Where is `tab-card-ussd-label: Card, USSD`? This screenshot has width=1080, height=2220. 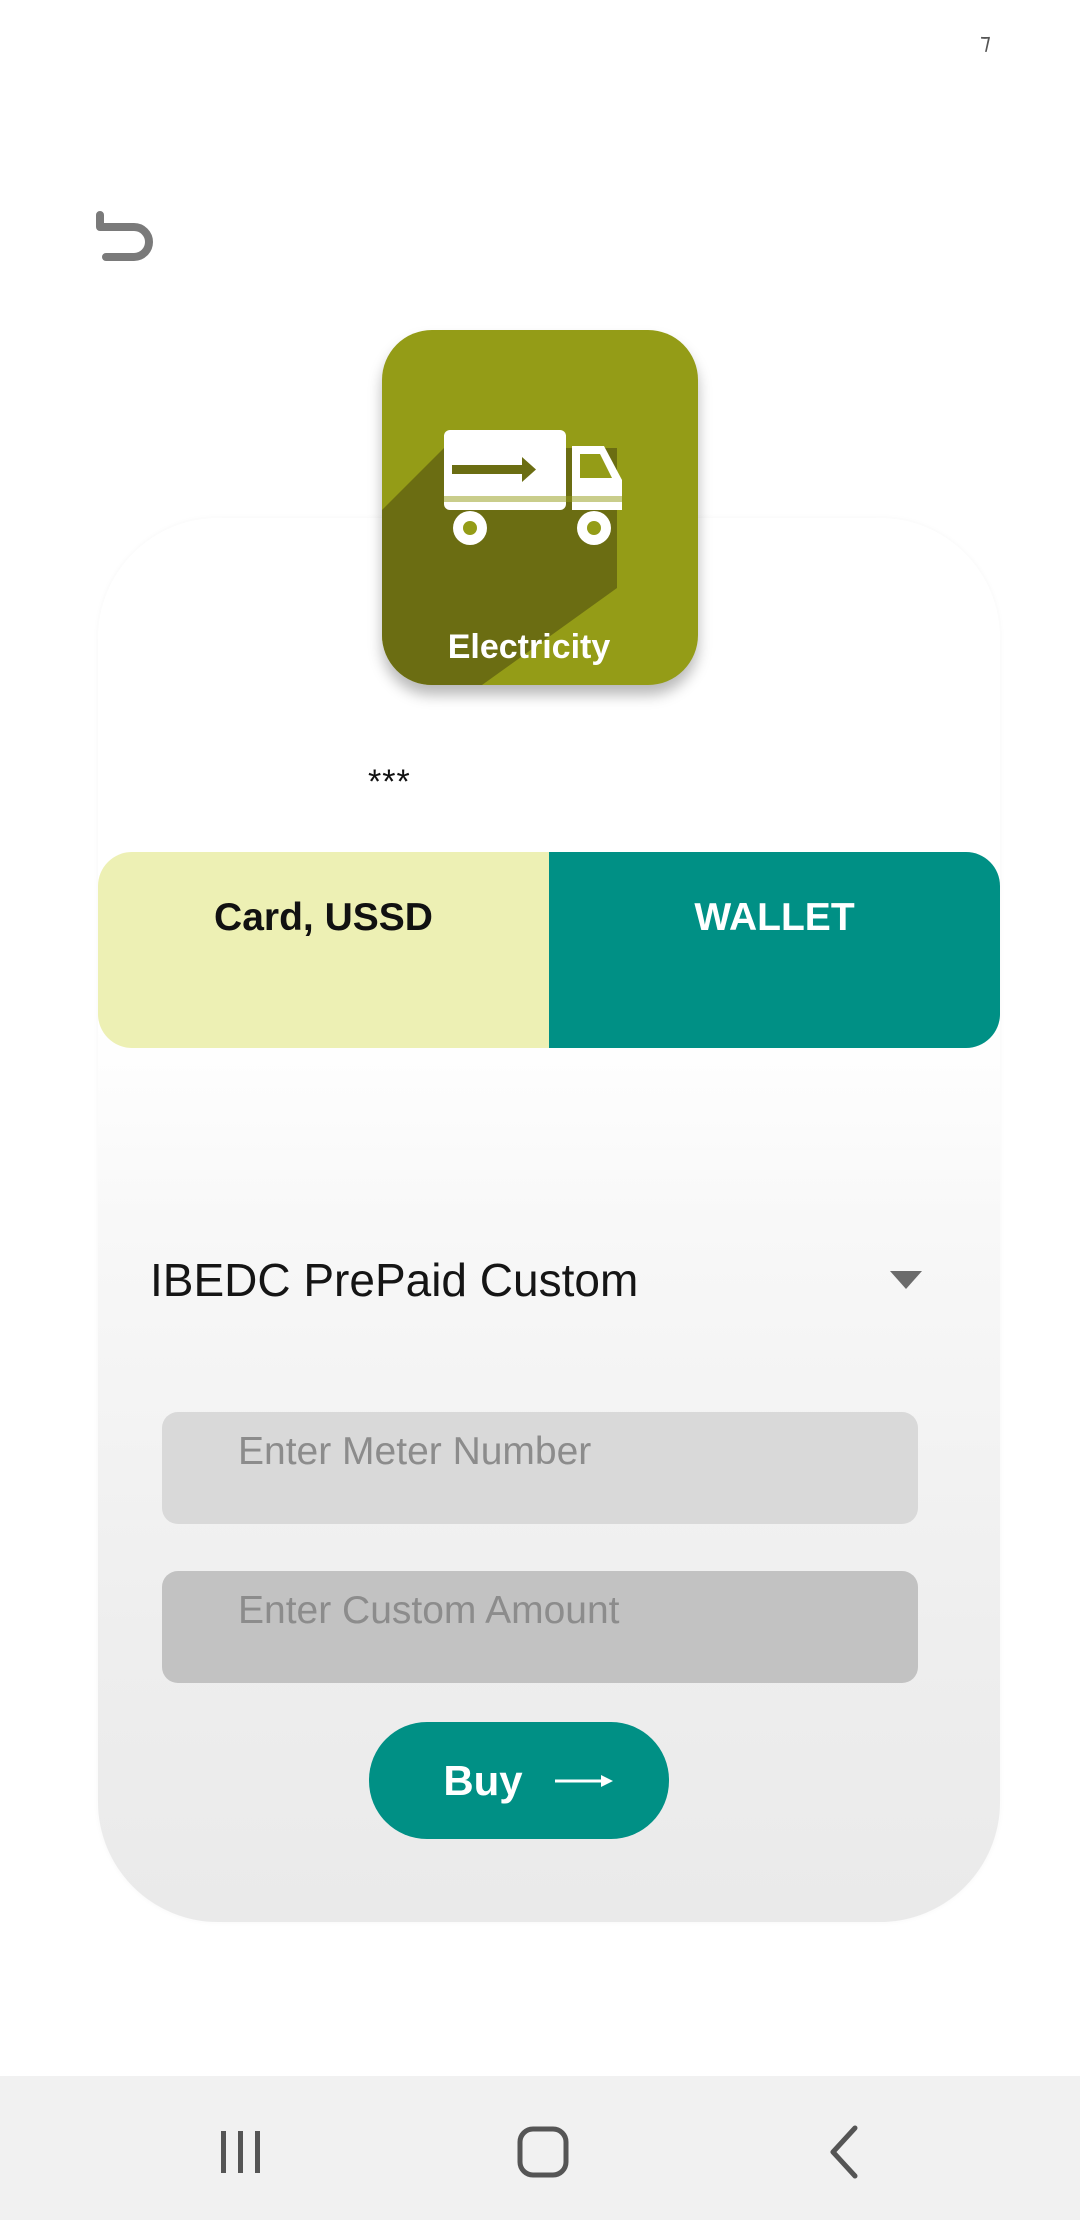 tab-card-ussd-label: Card, USSD is located at coordinates (323, 917).